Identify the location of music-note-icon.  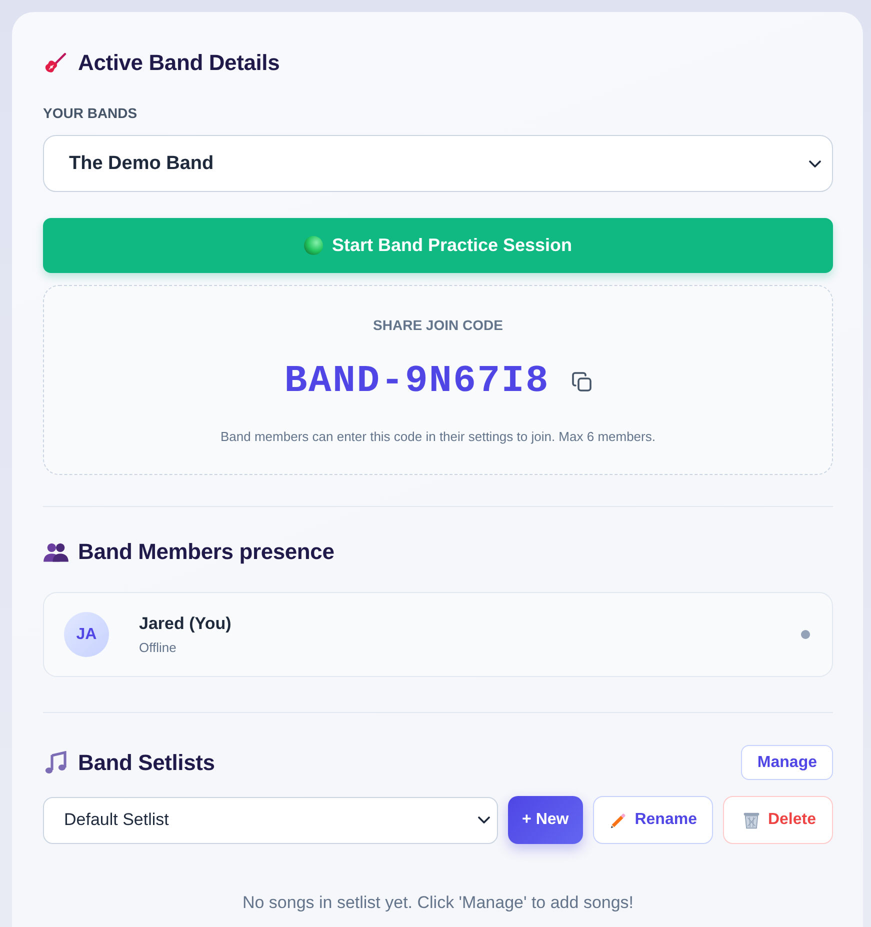
(56, 762).